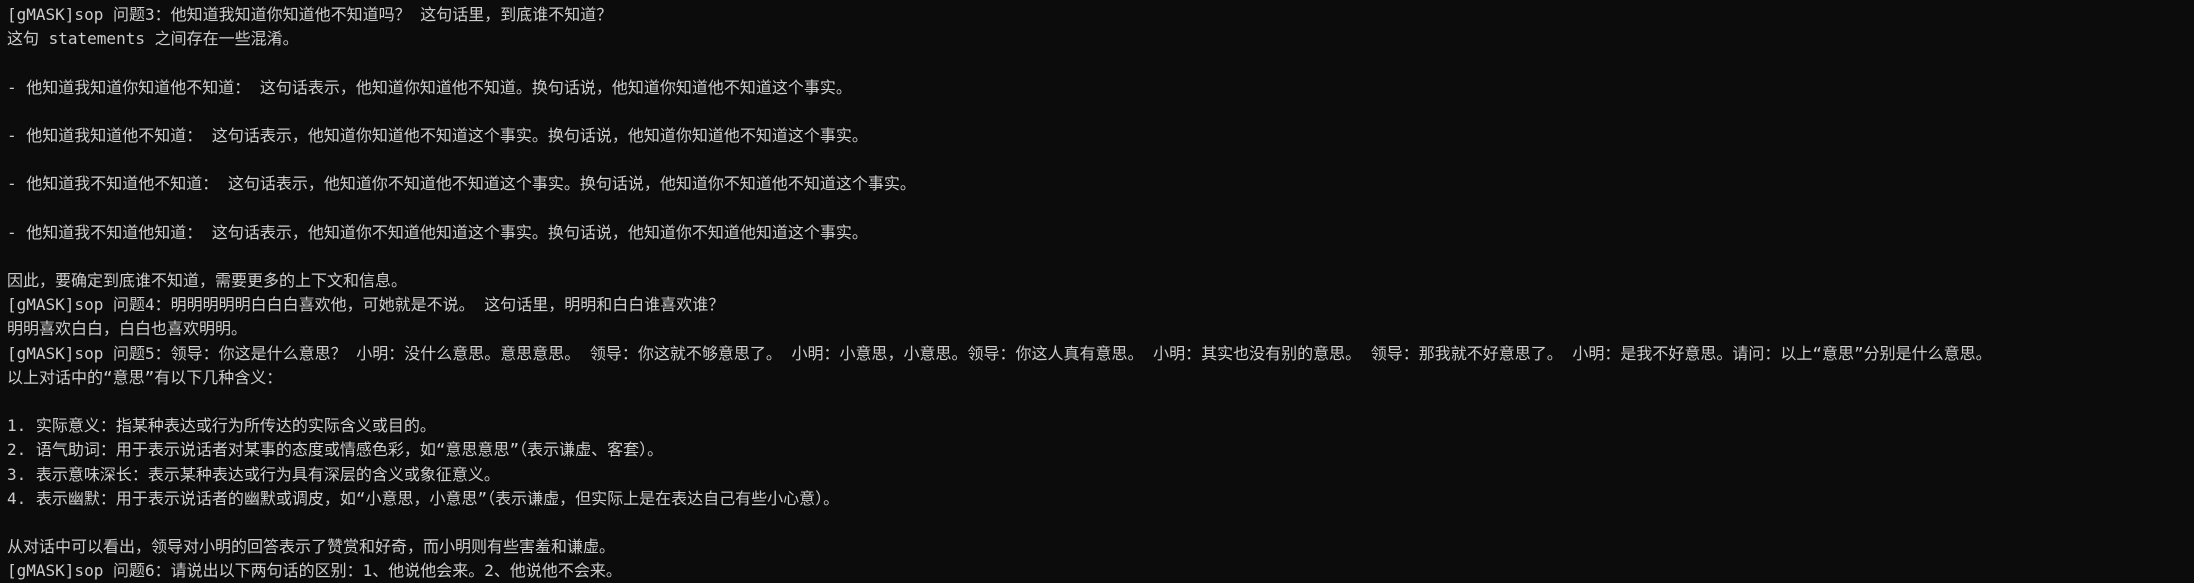  What do you see at coordinates (221, 426) in the screenshot?
I see `terminal-line: 1. 实际意义：指某种表达或行为所传达的实际含义或目的。` at bounding box center [221, 426].